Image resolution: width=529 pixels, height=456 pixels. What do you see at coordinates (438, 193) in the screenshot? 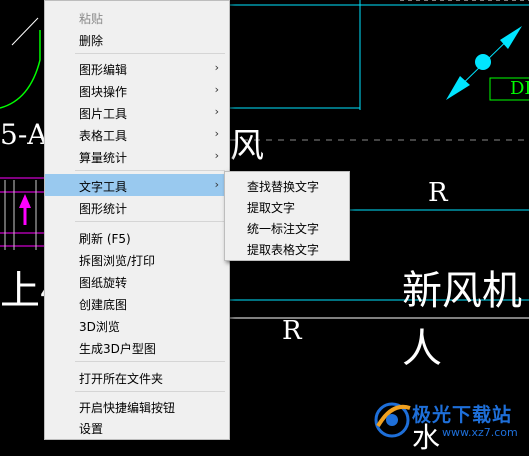
I see `cad-text-r-top: R` at bounding box center [438, 193].